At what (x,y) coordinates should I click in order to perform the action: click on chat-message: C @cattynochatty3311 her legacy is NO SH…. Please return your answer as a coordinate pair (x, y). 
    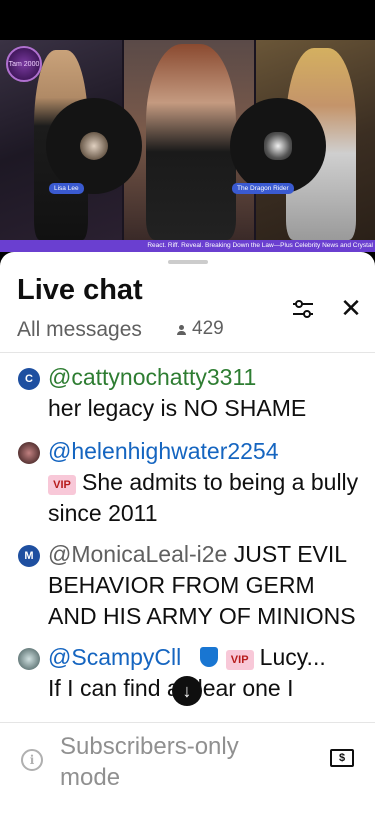
    Looking at the image, I should click on (187, 393).